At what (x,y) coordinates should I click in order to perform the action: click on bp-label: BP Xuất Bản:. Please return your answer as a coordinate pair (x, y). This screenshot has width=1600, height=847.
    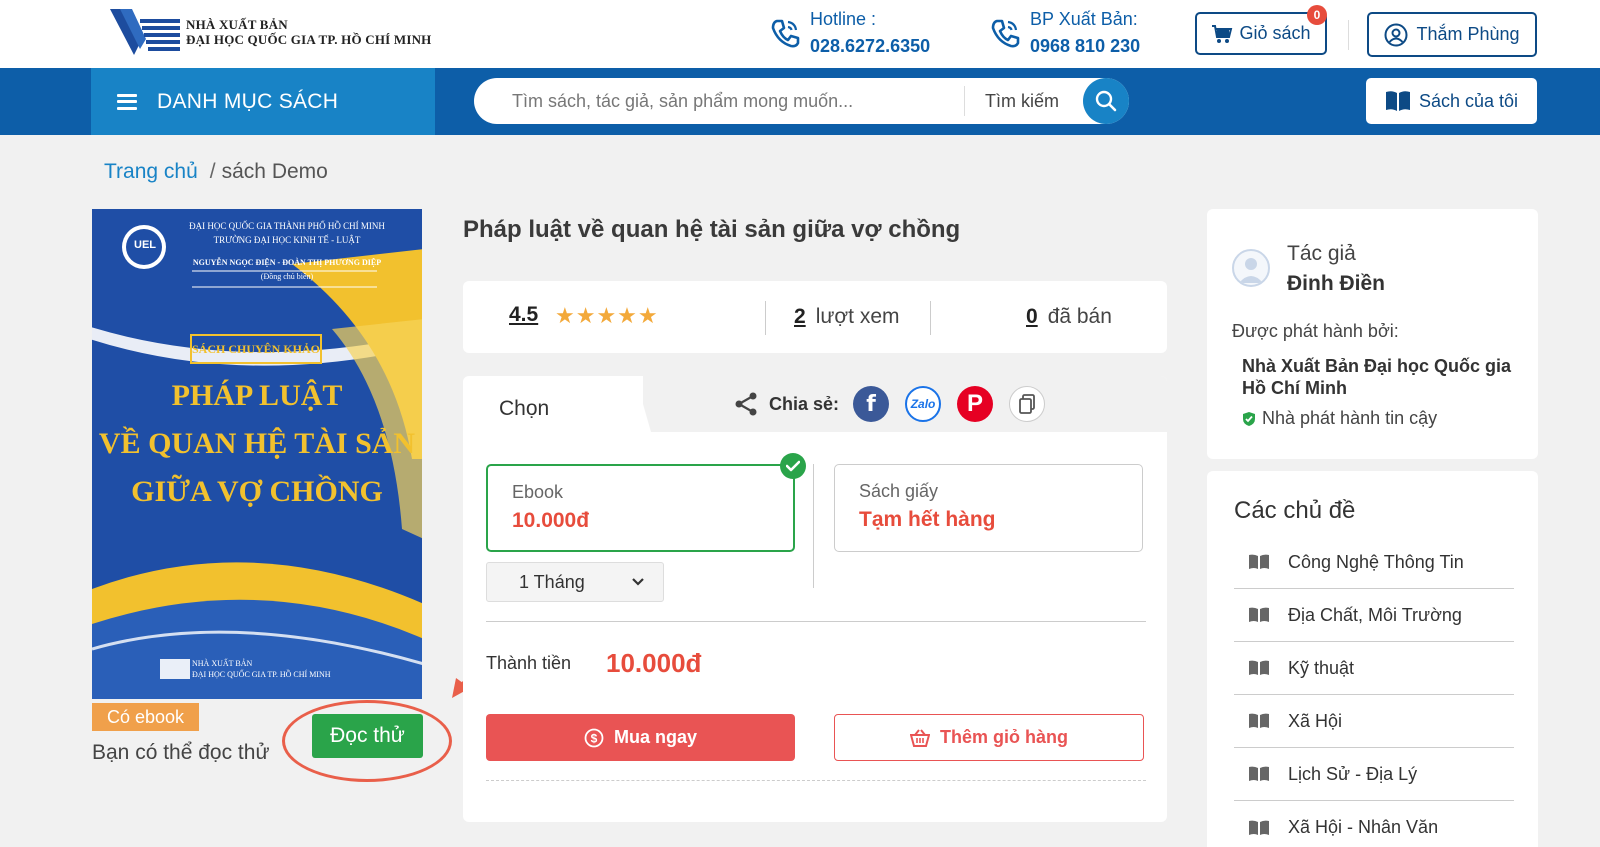
    Looking at the image, I should click on (1084, 19).